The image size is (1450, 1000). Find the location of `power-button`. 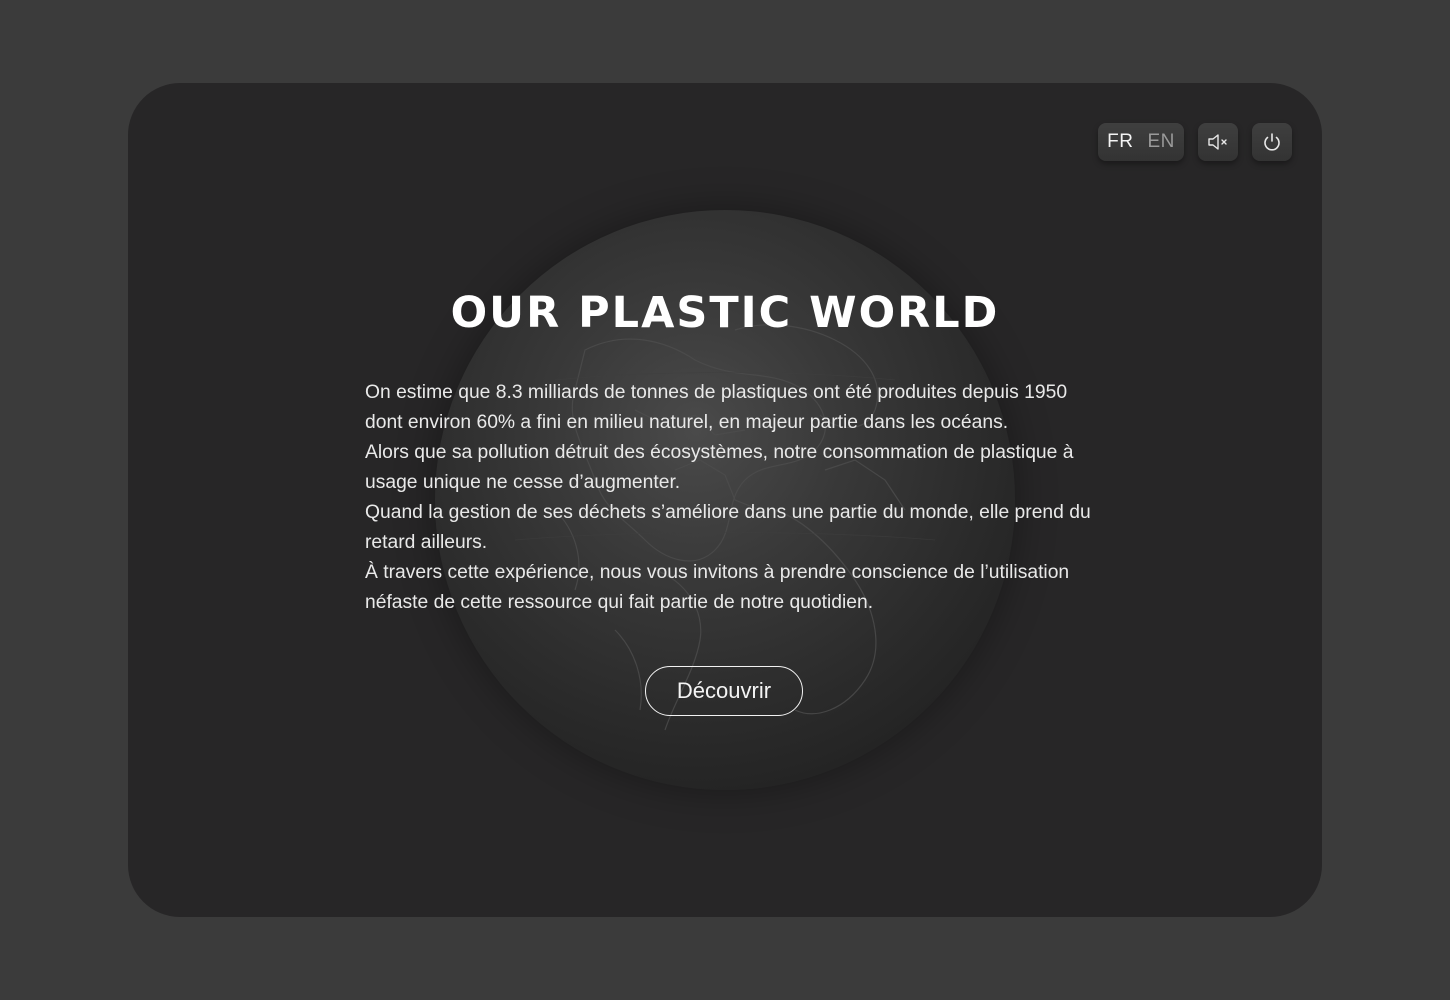

power-button is located at coordinates (1272, 142).